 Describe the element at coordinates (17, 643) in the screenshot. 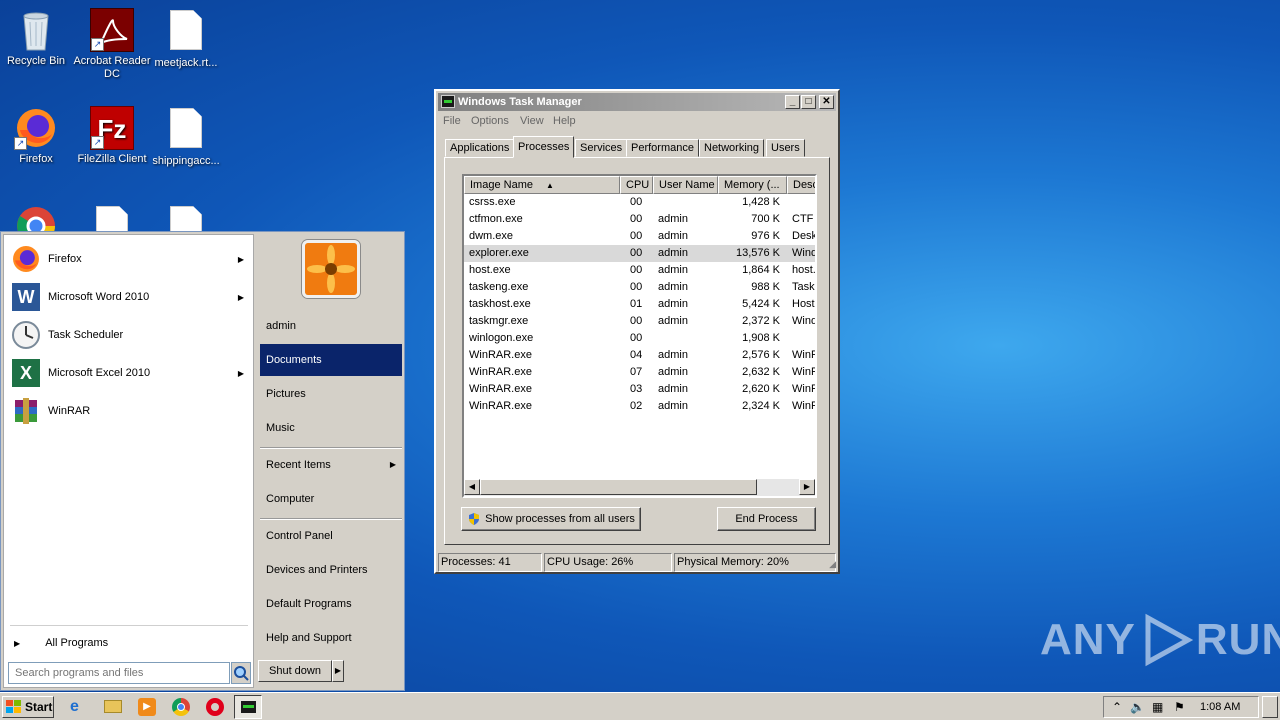

I see `arrow-right-icon: ▶` at that location.